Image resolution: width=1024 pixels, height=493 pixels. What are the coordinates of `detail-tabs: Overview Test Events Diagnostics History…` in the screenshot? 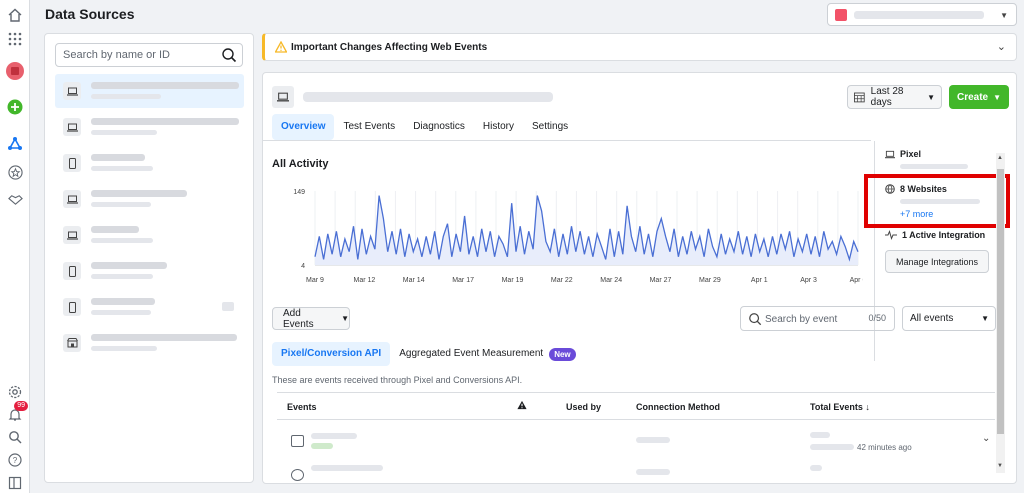 It's located at (424, 127).